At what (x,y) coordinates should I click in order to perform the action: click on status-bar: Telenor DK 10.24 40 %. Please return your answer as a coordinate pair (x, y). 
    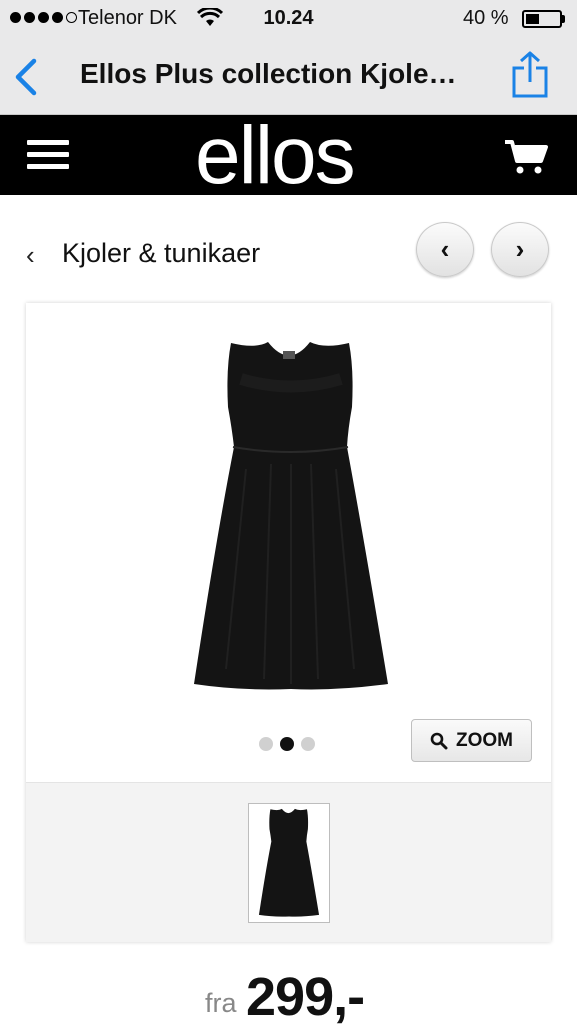
    Looking at the image, I should click on (288, 19).